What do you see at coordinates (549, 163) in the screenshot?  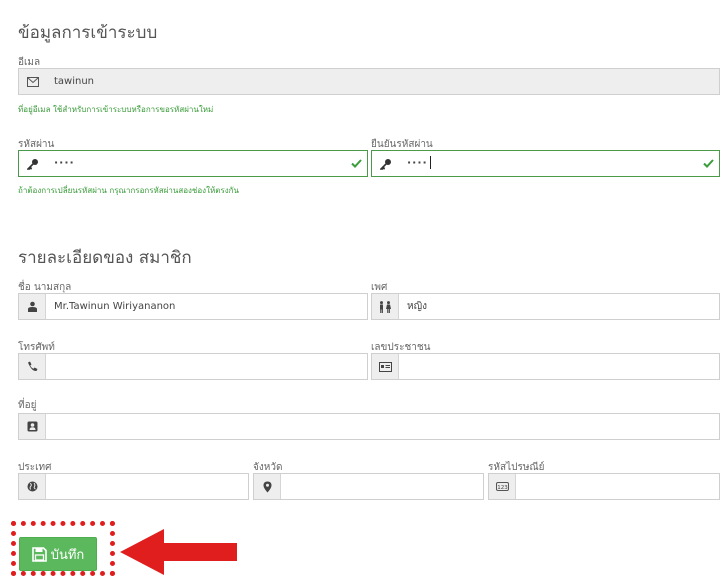 I see `confirm-password-value: ····` at bounding box center [549, 163].